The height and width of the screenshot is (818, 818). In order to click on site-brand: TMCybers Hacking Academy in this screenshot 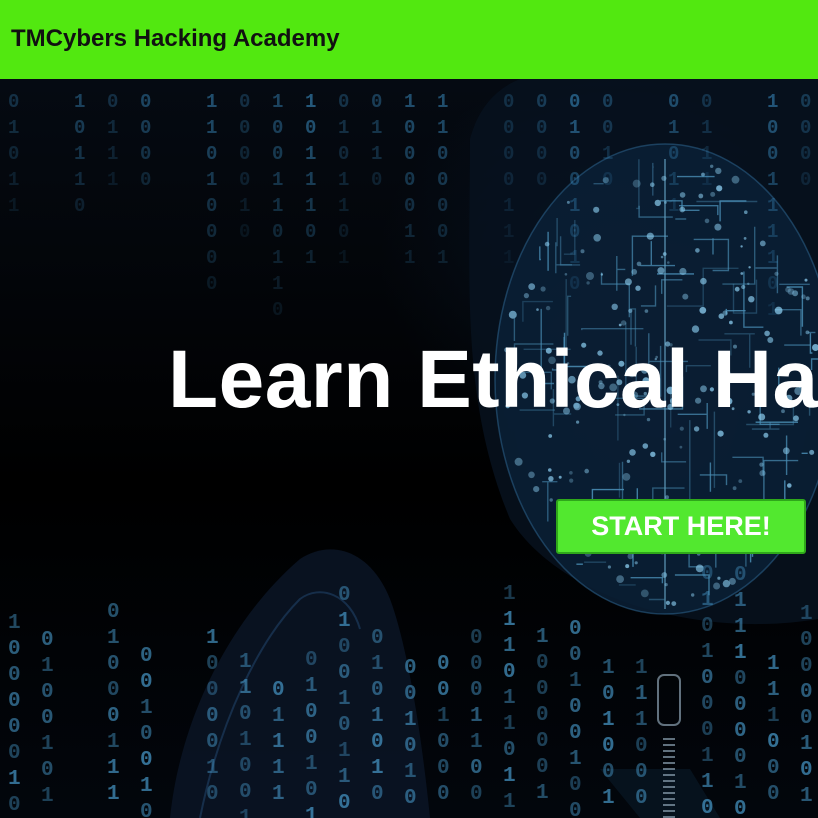, I will do `click(175, 39)`.